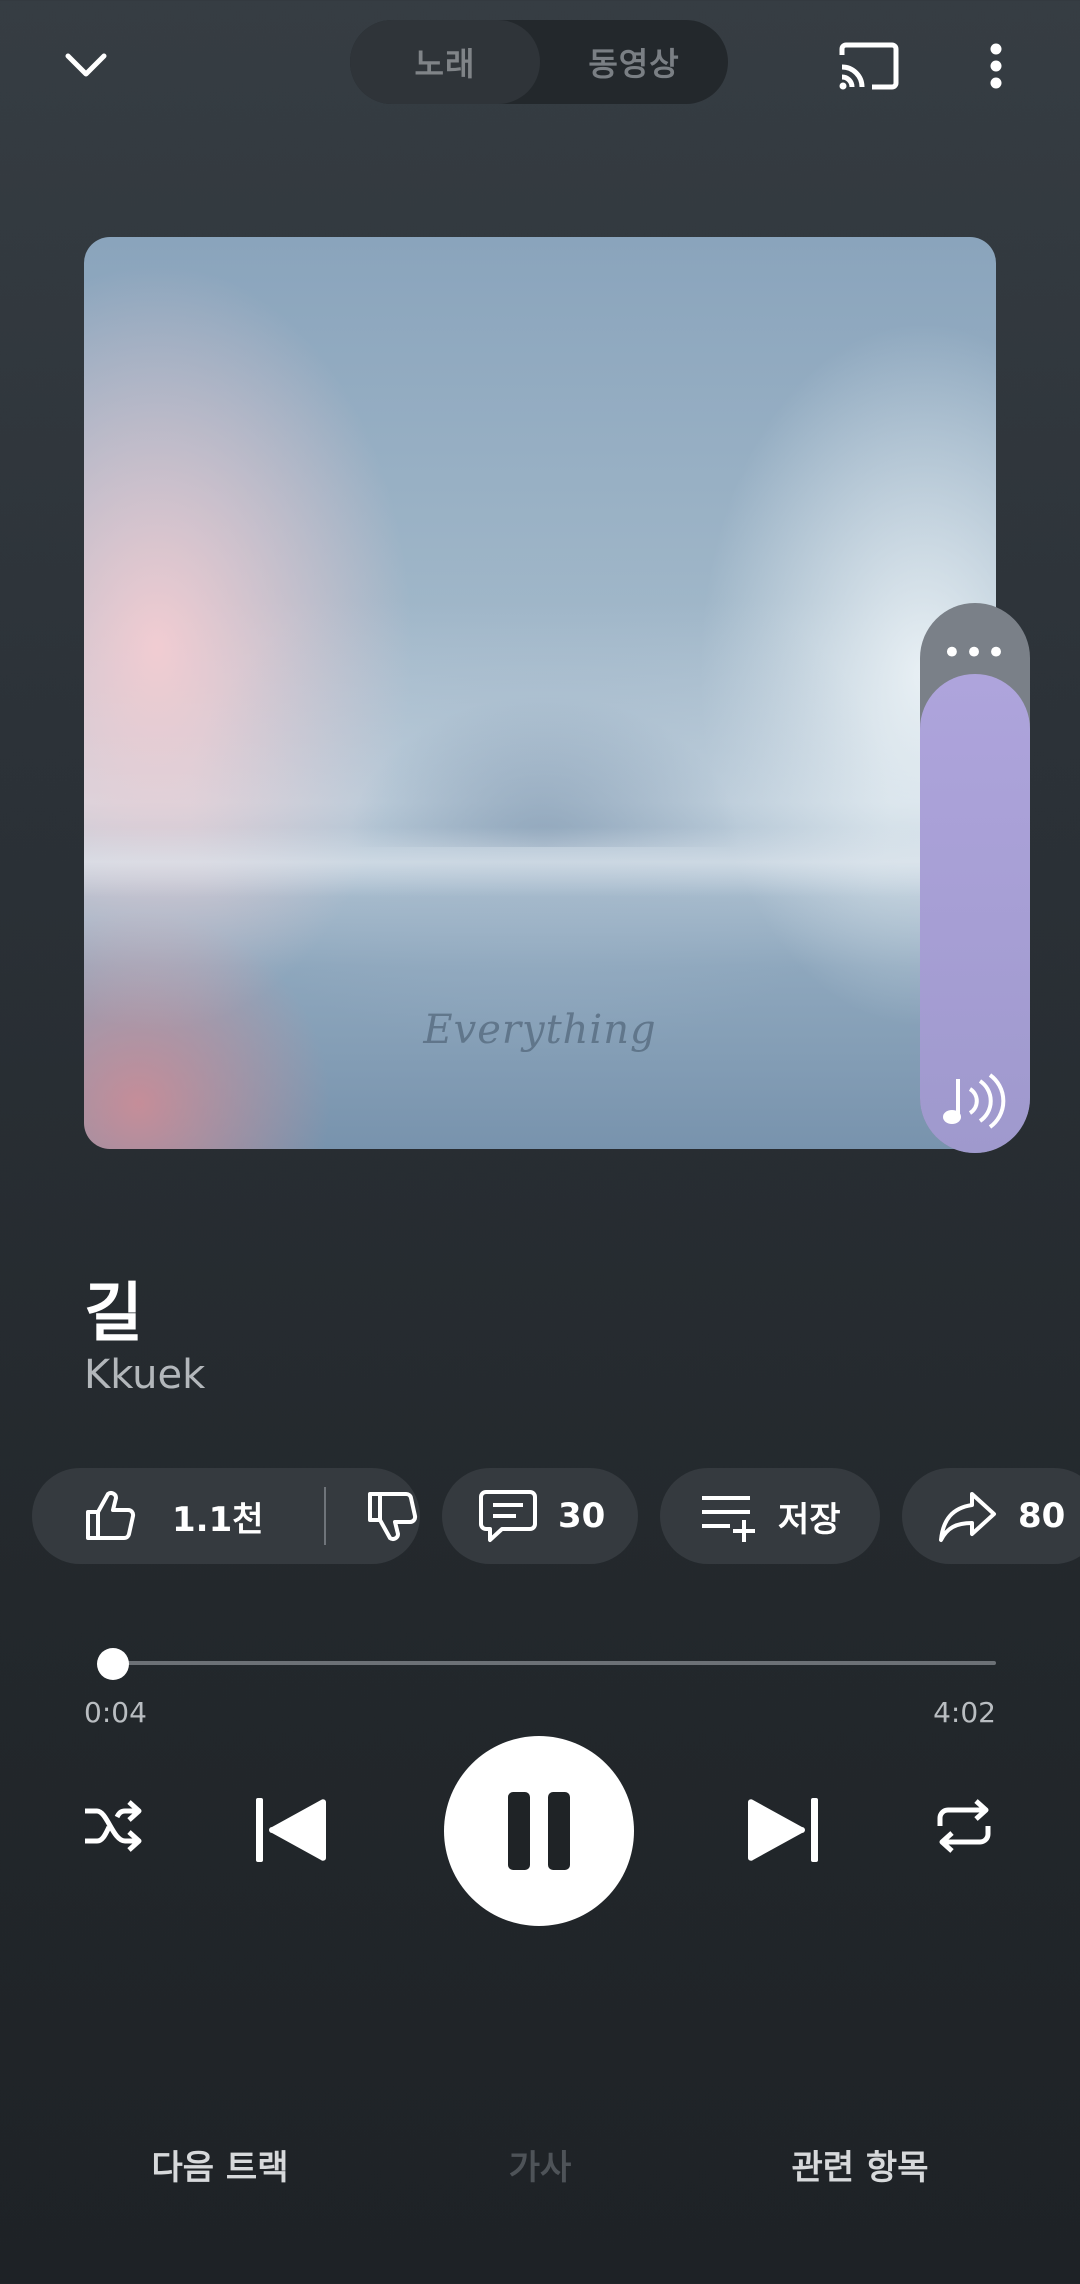 The image size is (1080, 2284). What do you see at coordinates (582, 1516) in the screenshot?
I see `comment-count: 30` at bounding box center [582, 1516].